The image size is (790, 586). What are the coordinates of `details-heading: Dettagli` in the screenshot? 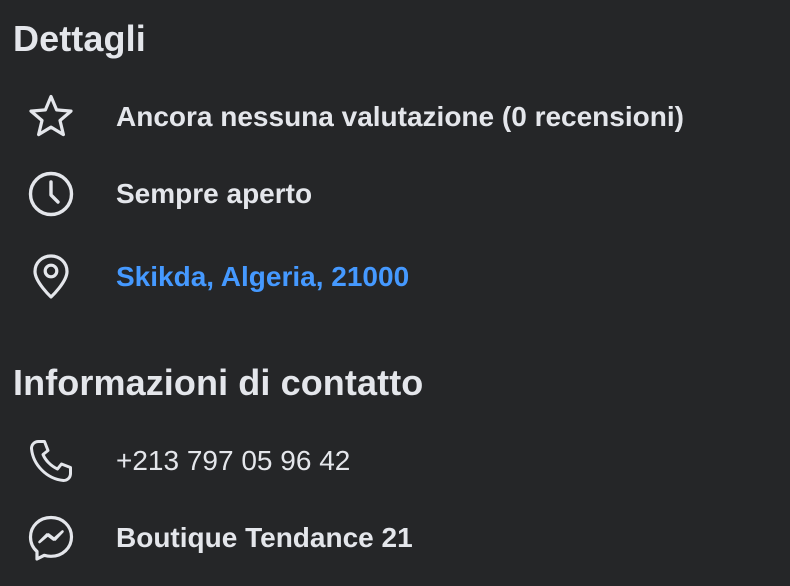 It's located at (79, 38).